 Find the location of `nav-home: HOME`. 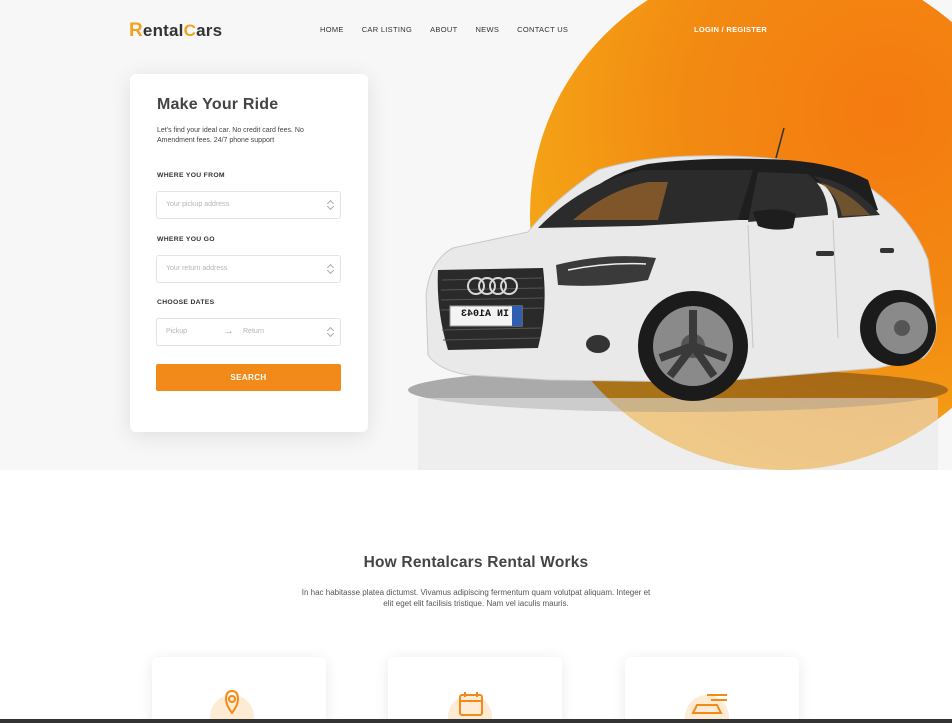

nav-home: HOME is located at coordinates (332, 29).